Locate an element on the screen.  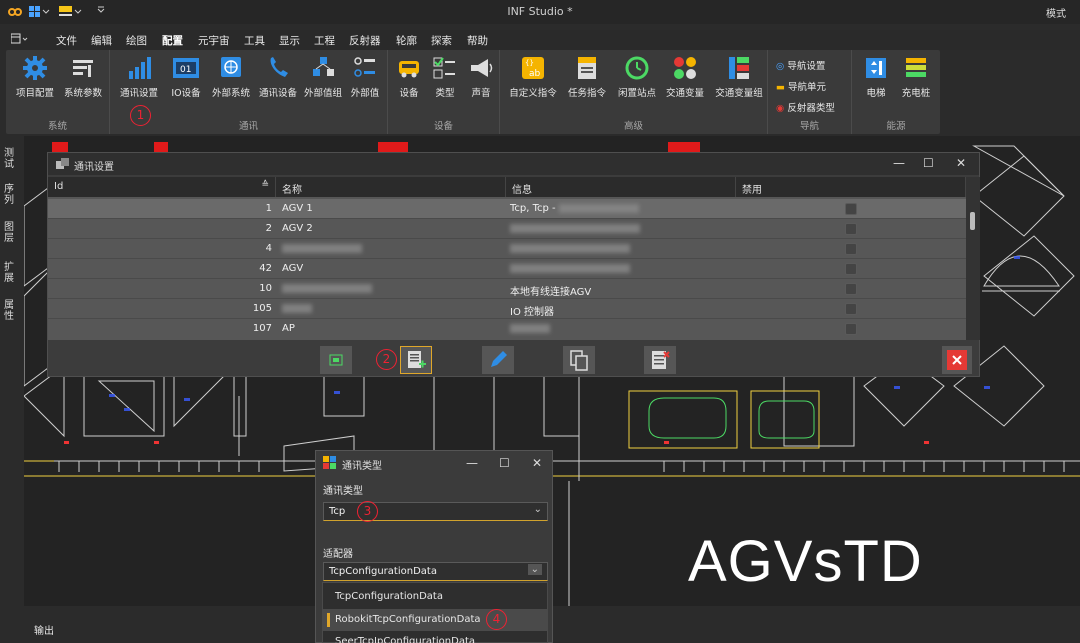
external-system-button: 外部系统 is located at coordinates (231, 76).